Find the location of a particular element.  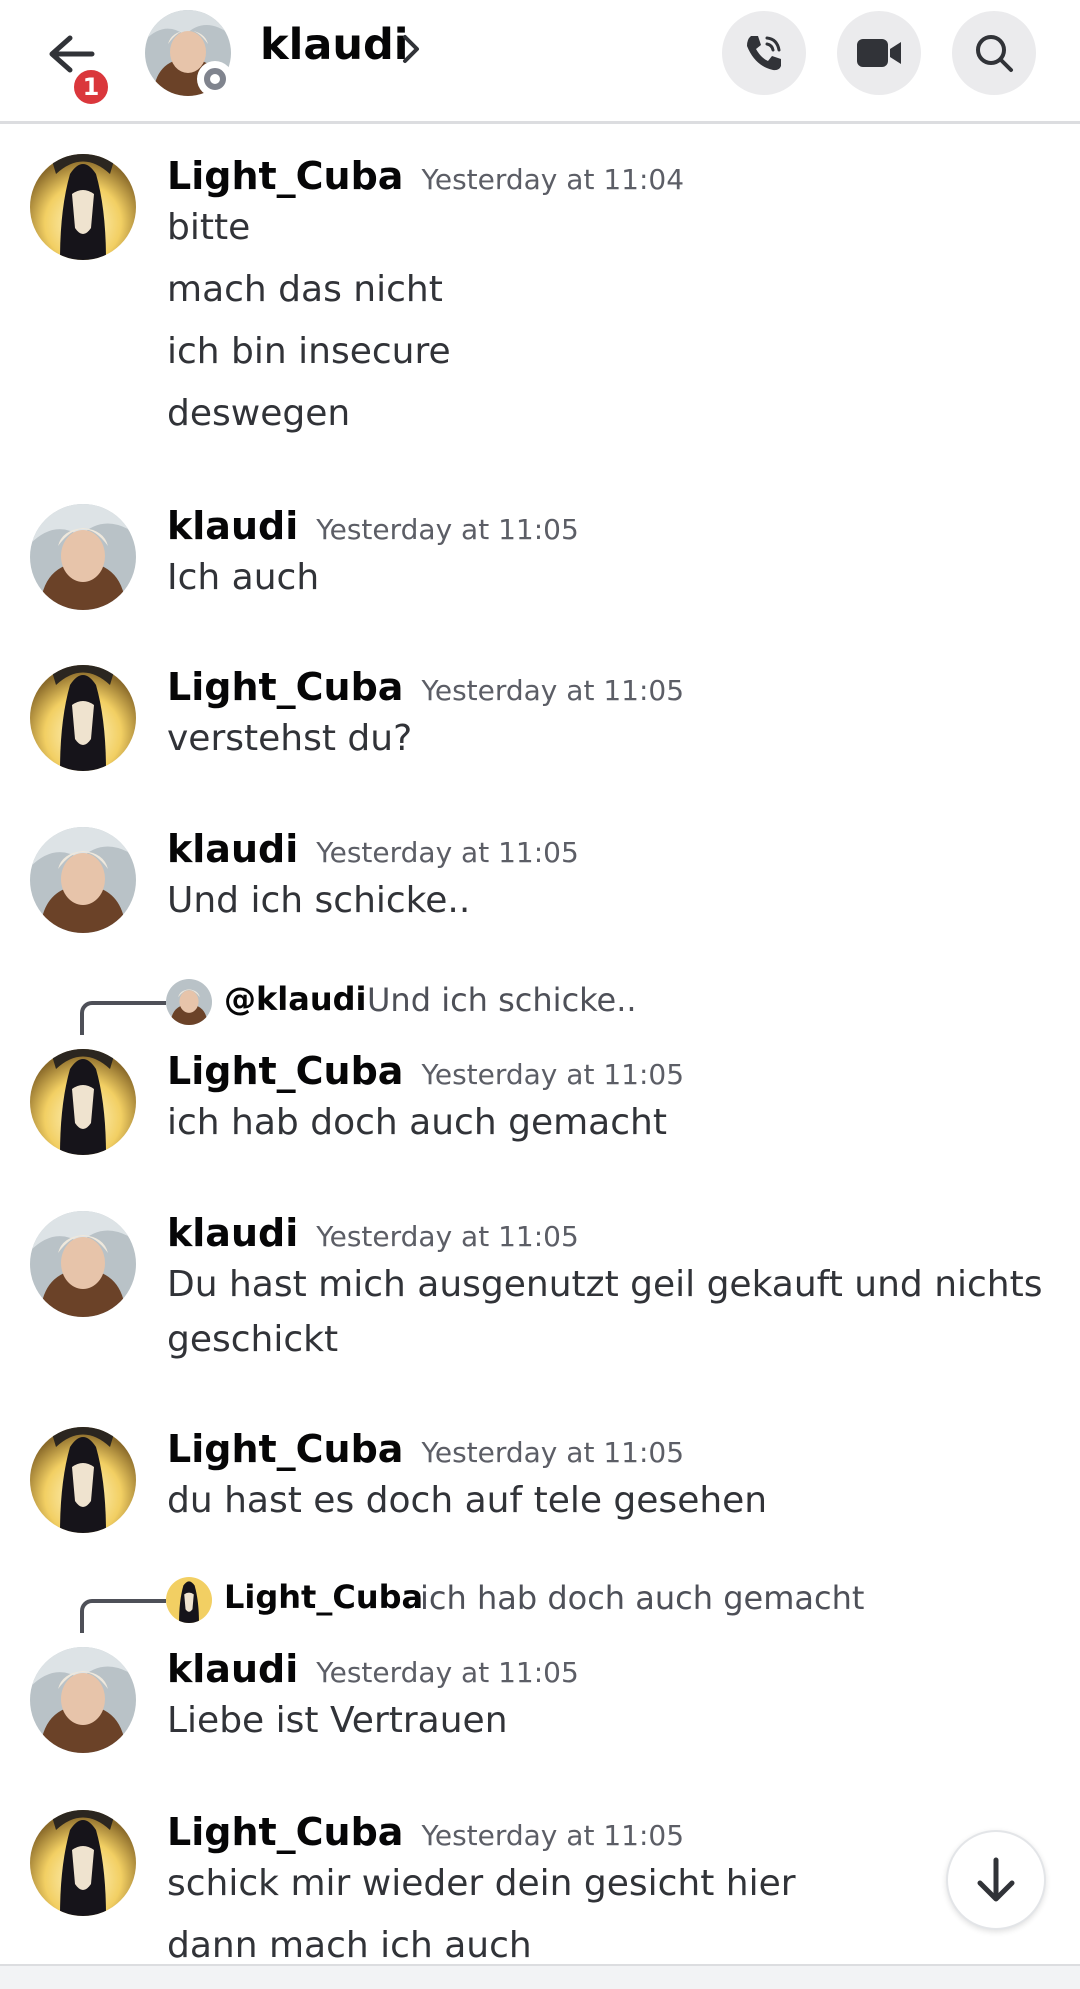

reply-text: Und ich schicke.. is located at coordinates (502, 1000).